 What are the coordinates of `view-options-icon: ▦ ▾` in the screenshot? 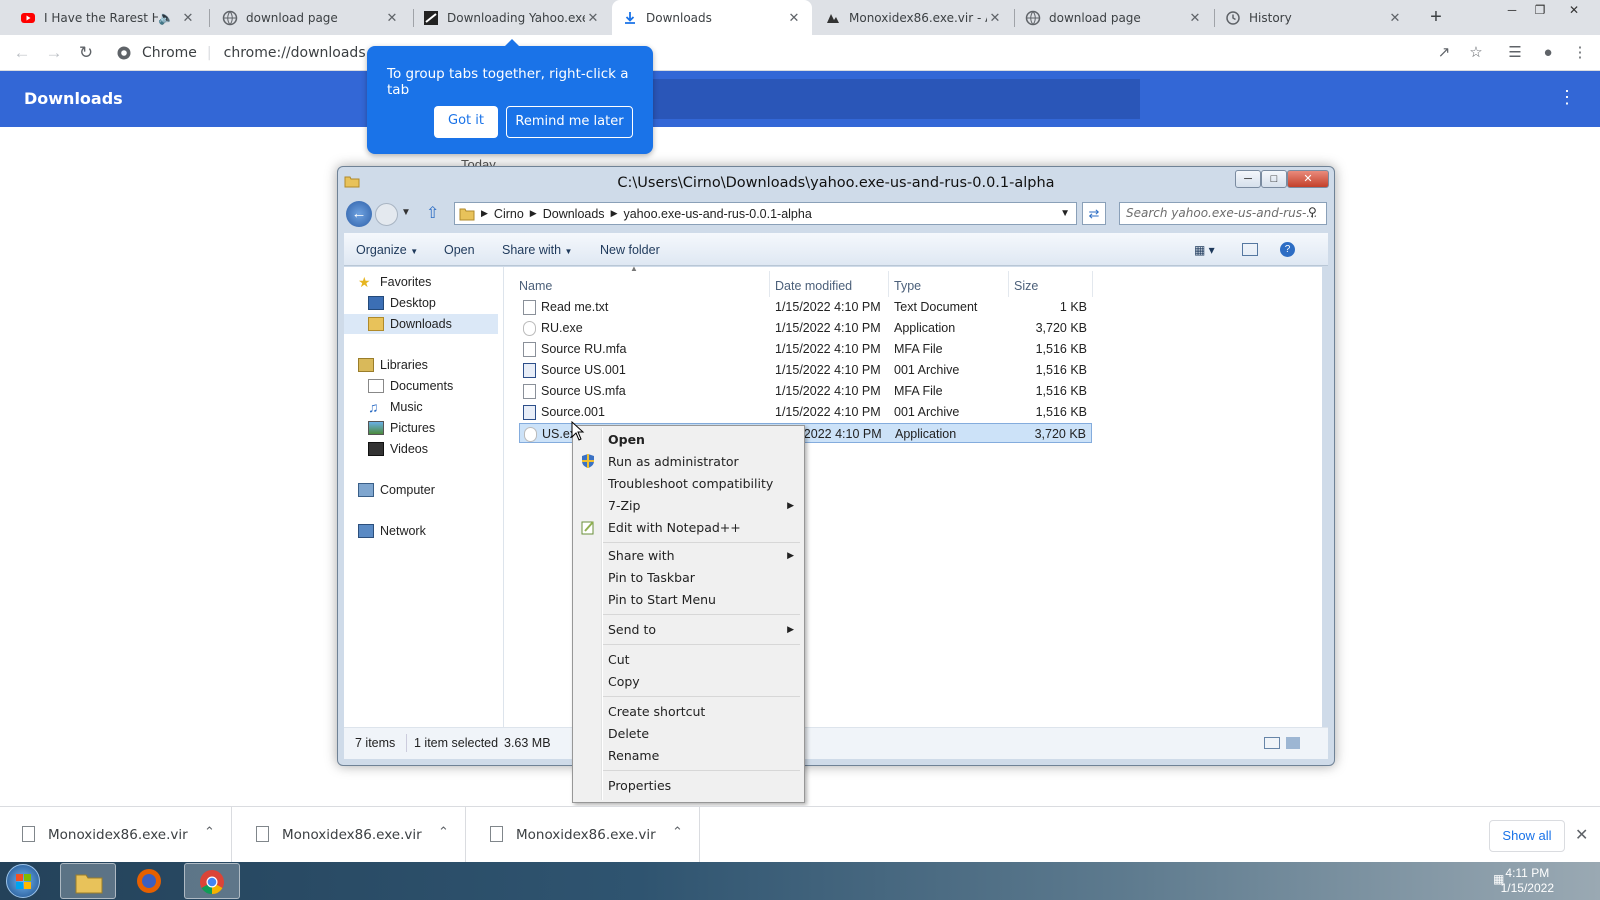 It's located at (1204, 250).